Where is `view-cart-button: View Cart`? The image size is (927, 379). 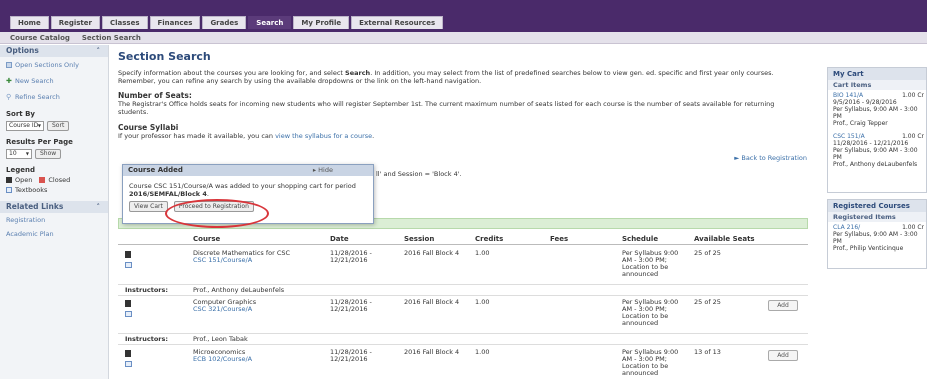 view-cart-button: View Cart is located at coordinates (148, 206).